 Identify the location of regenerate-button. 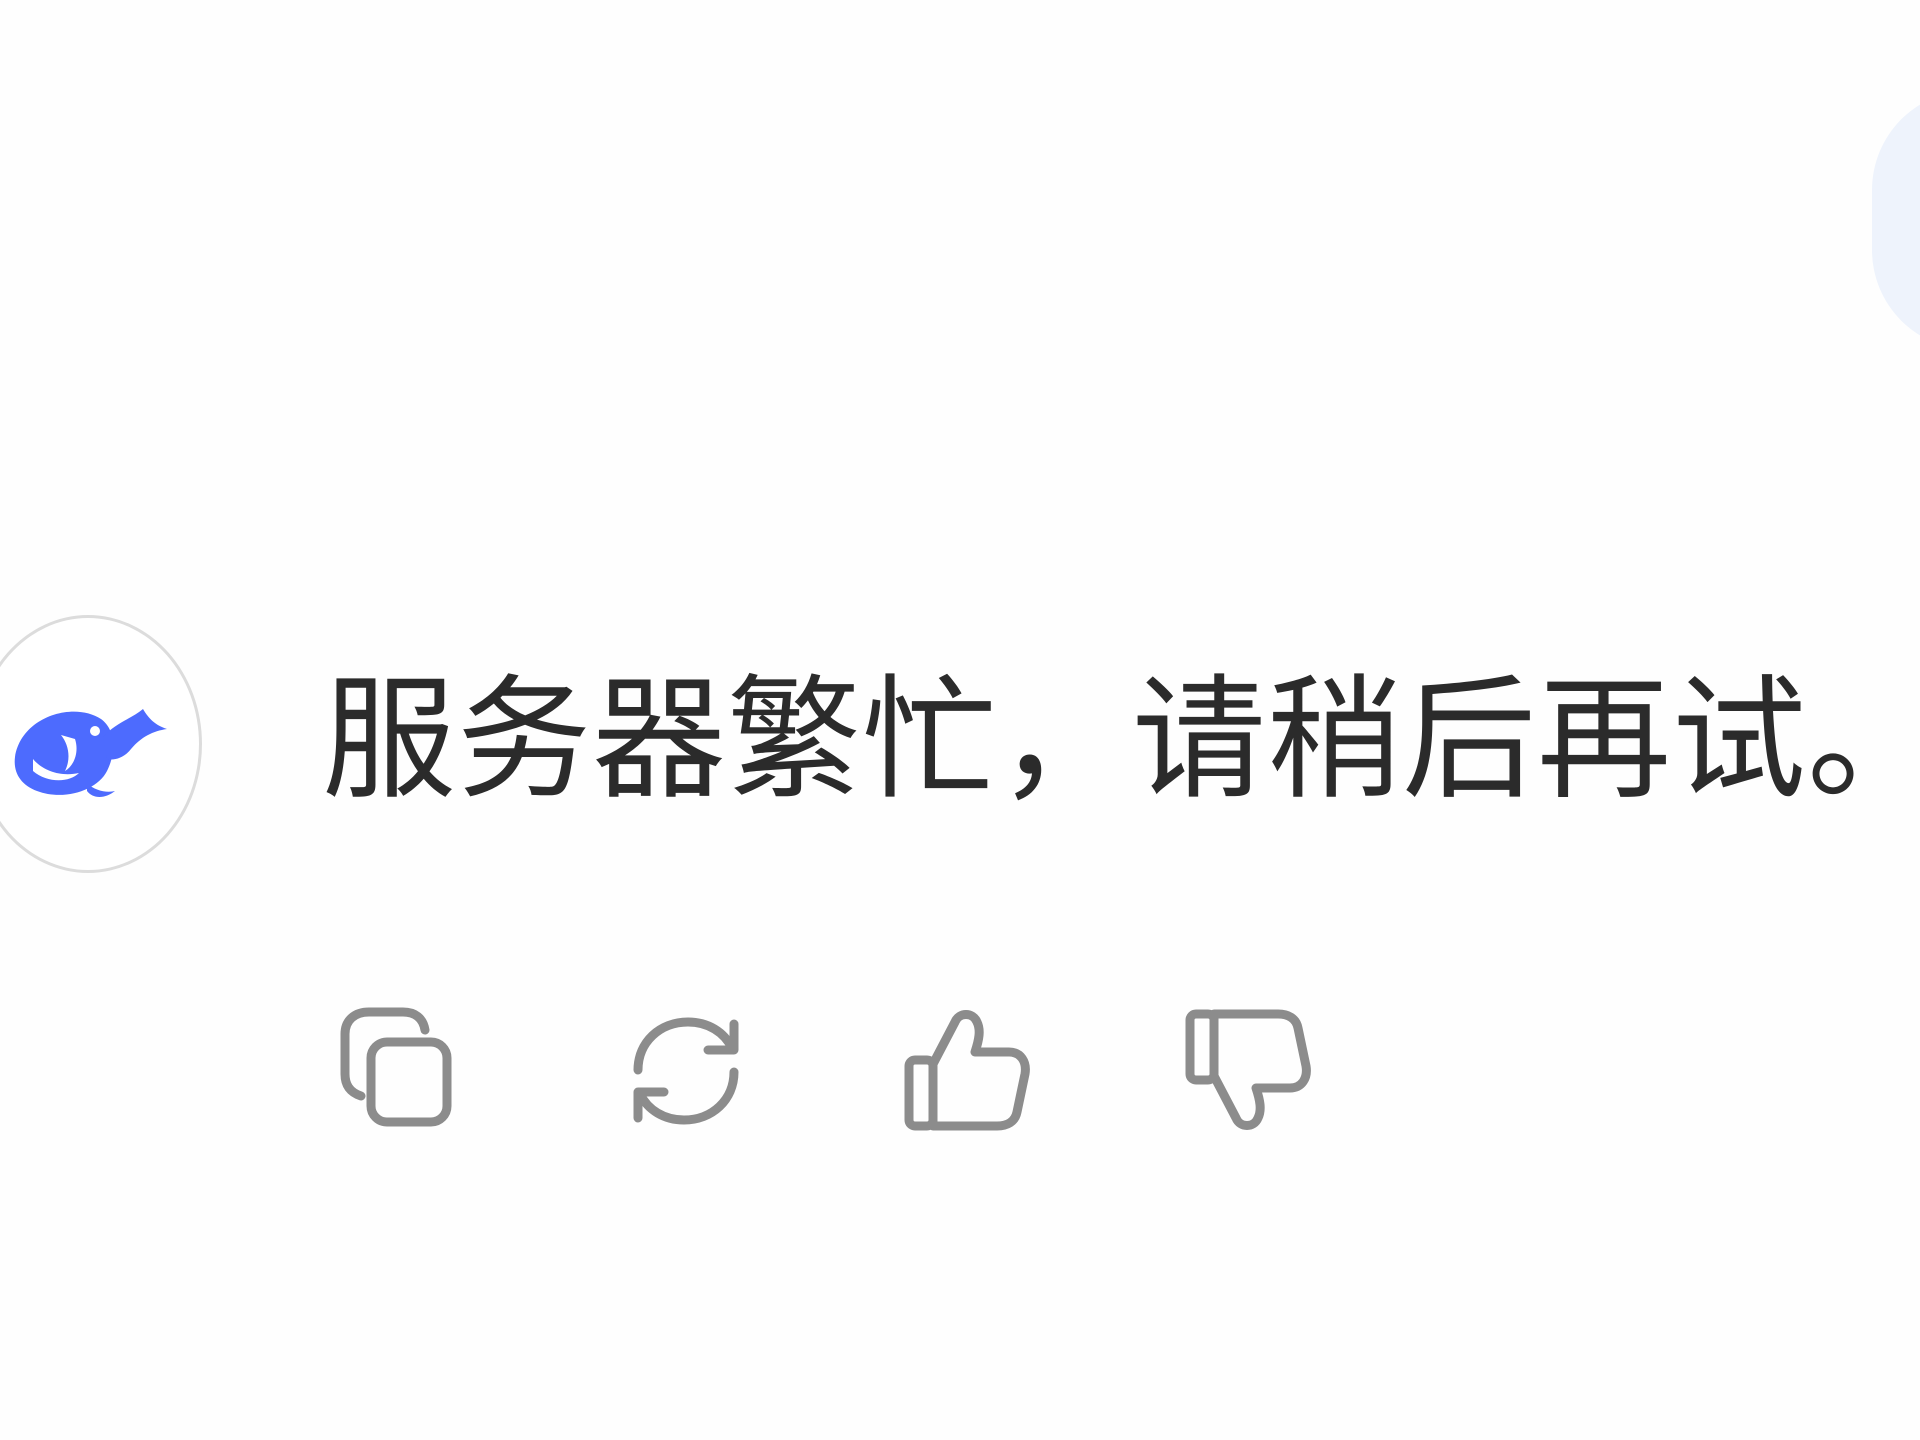
(686, 1070).